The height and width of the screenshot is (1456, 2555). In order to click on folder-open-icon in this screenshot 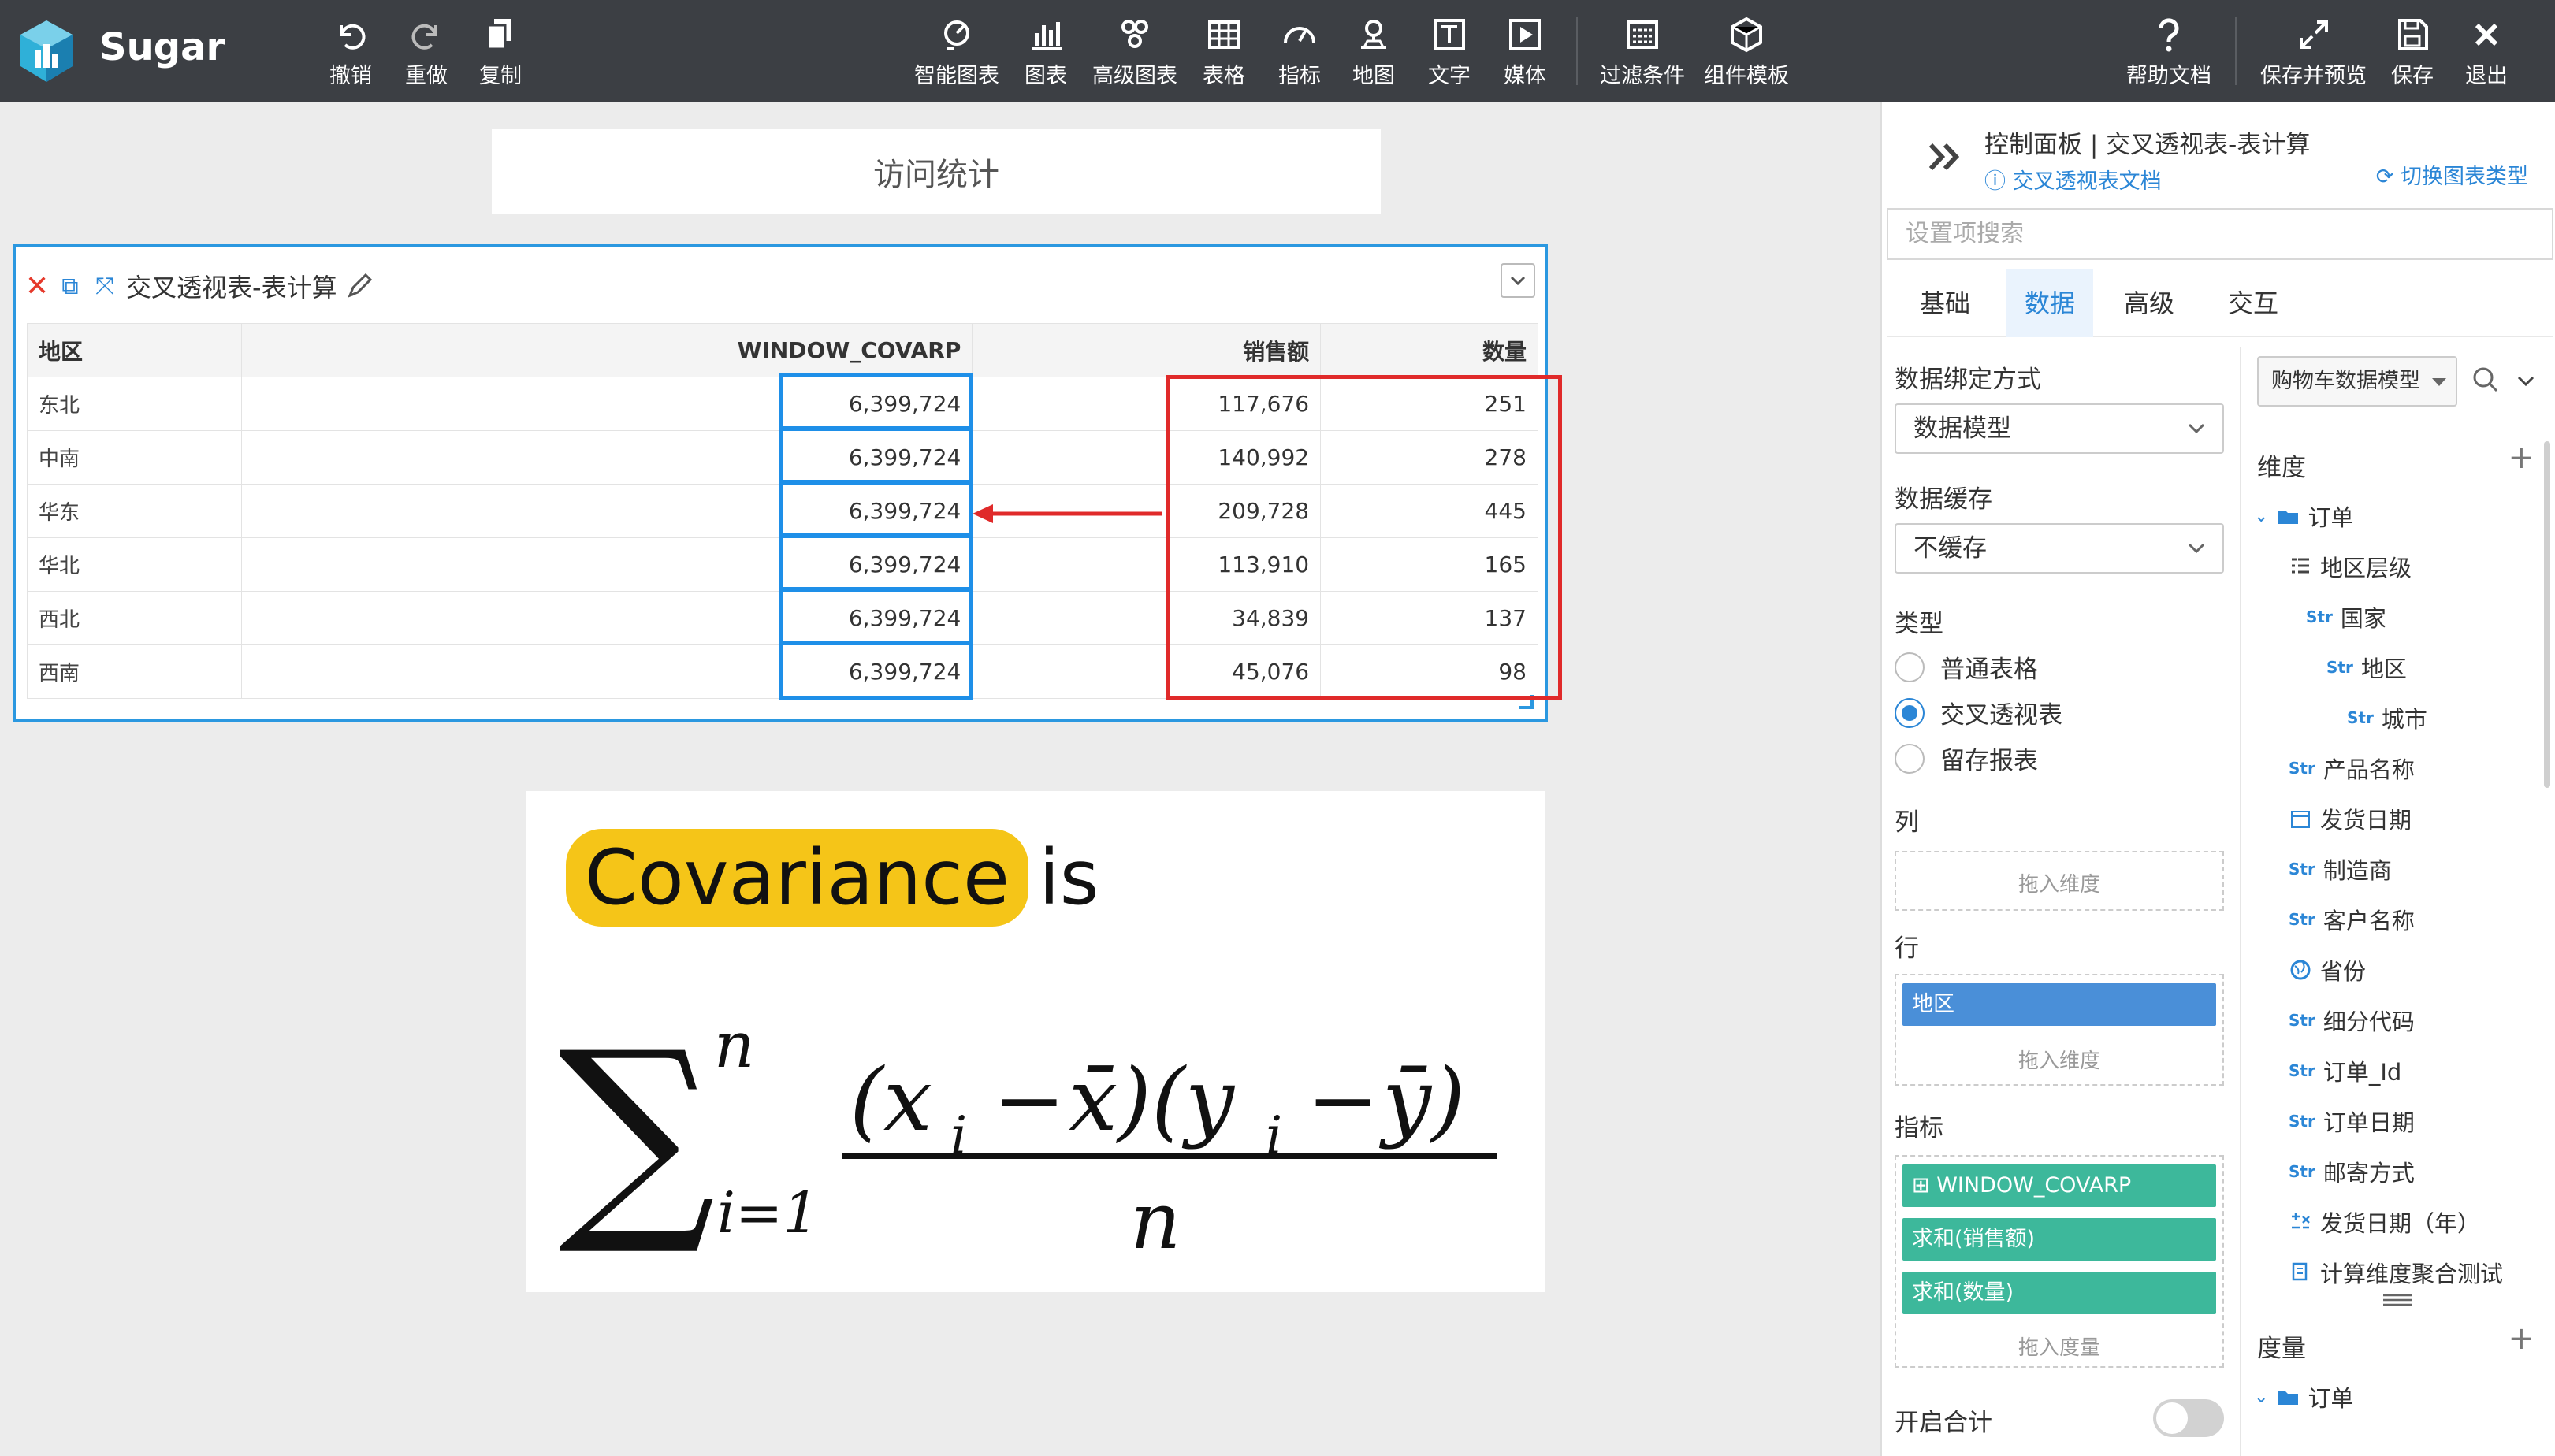, I will do `click(2288, 1398)`.